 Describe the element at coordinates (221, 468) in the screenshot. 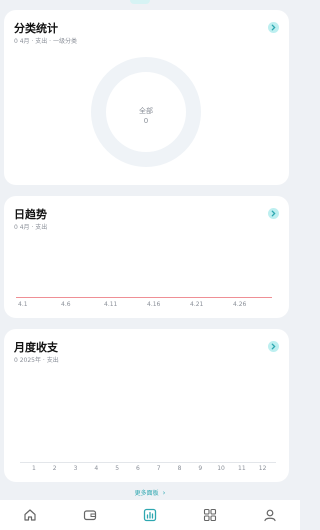

I see `monthly-x-tick-label: 10` at that location.